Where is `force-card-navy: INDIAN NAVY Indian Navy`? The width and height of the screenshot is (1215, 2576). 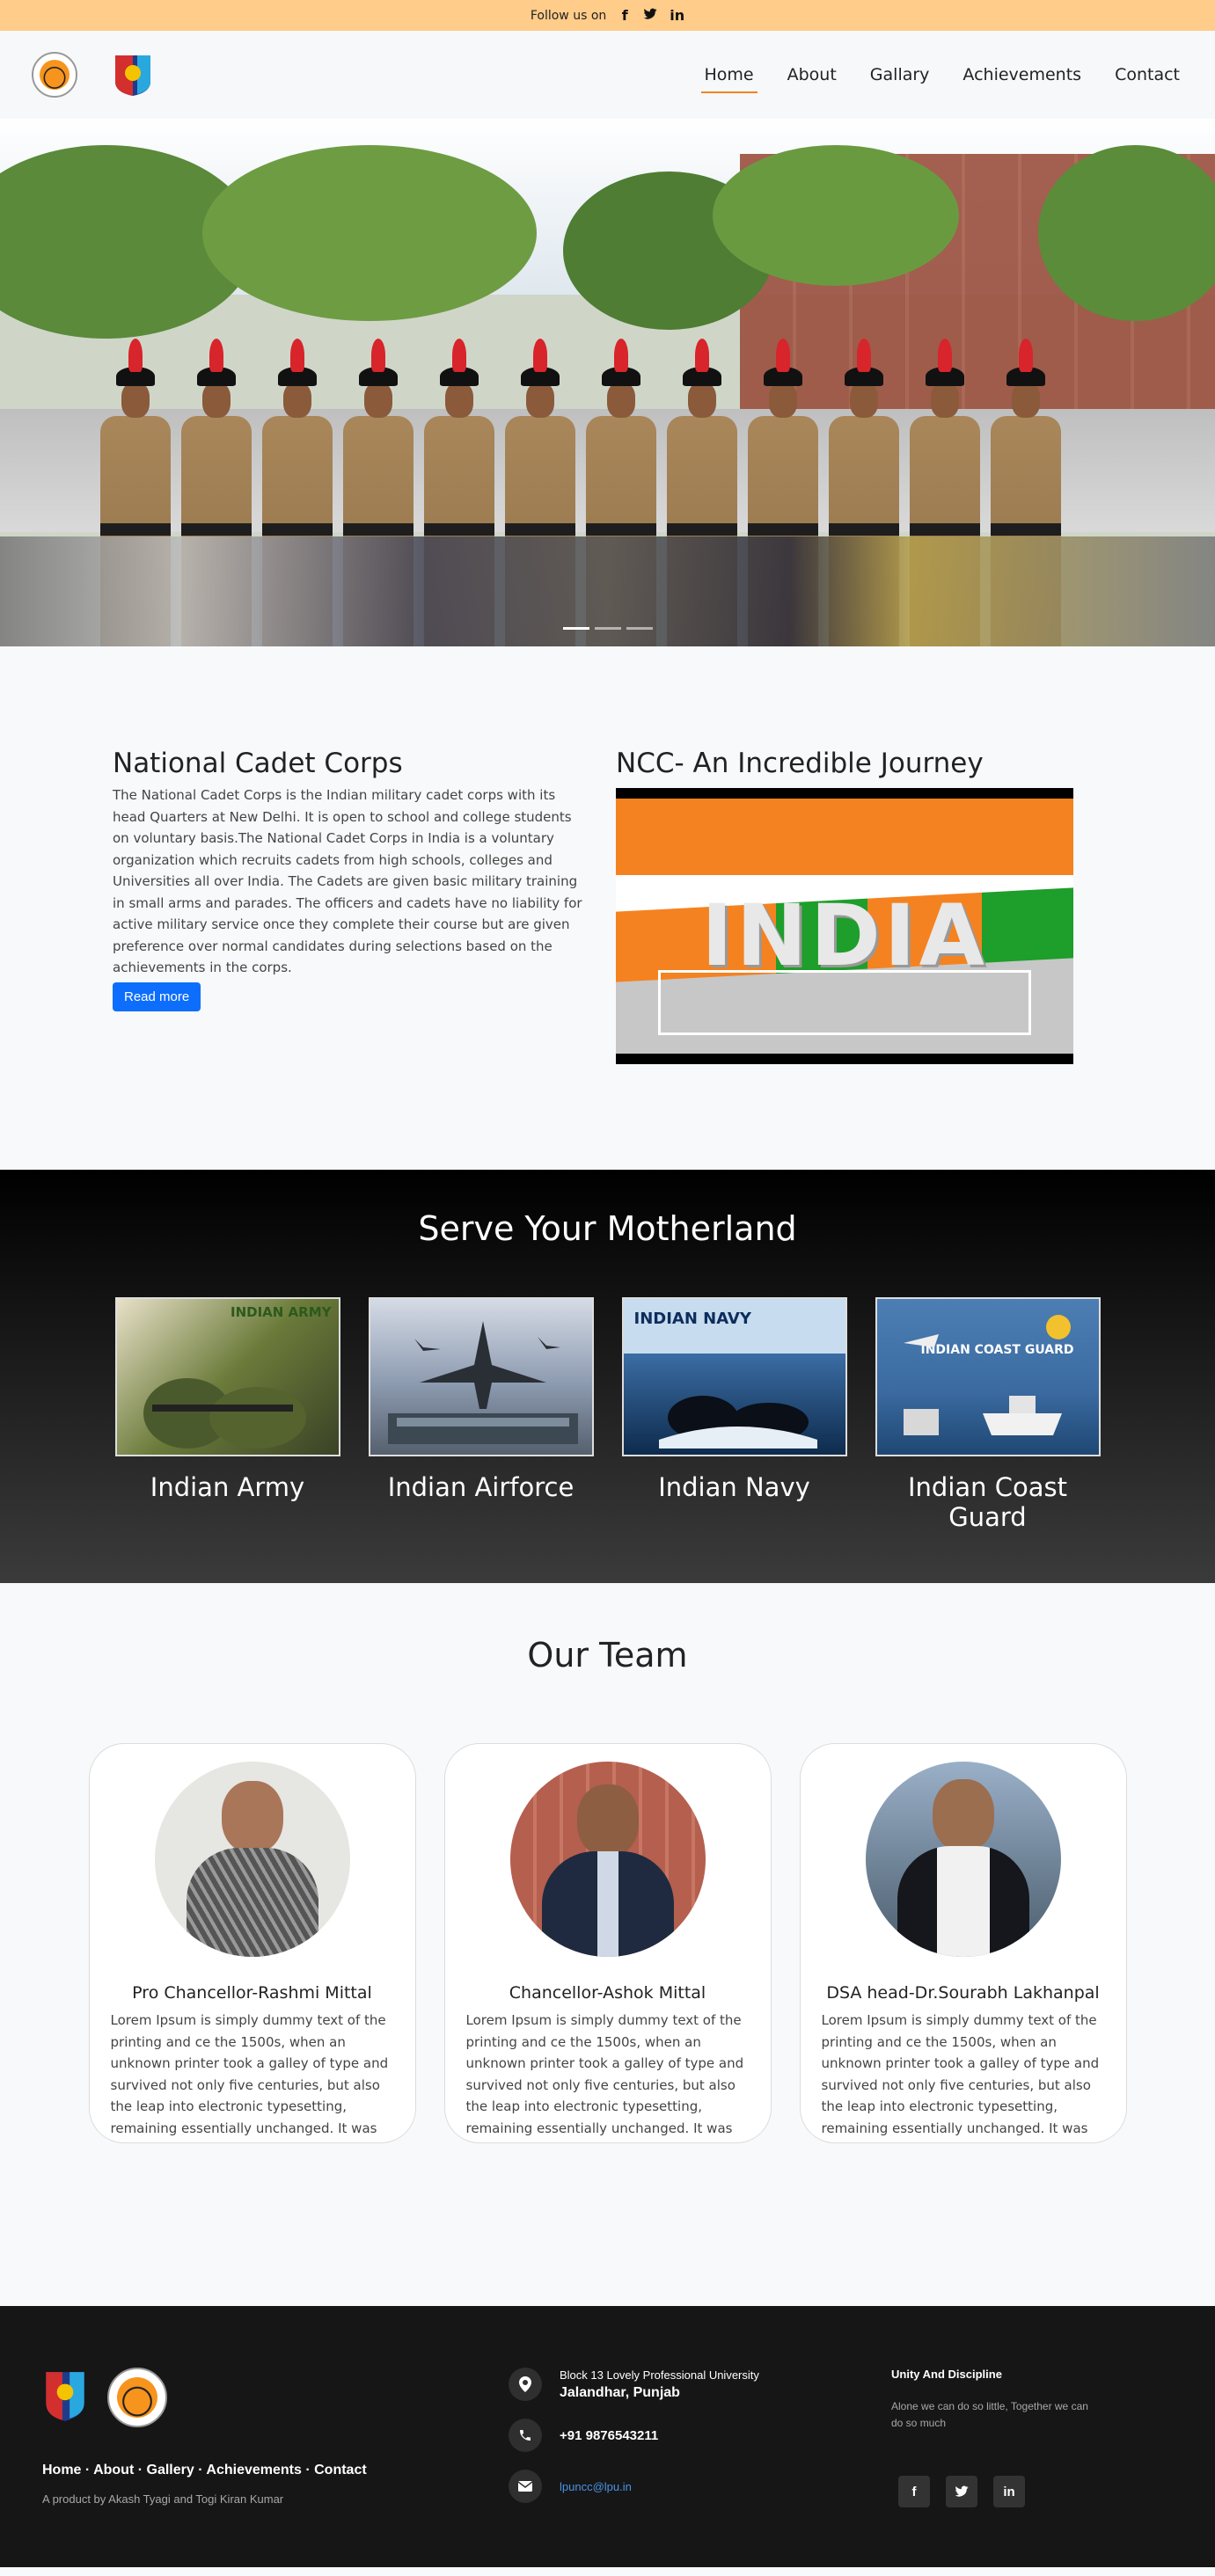 force-card-navy: INDIAN NAVY Indian Navy is located at coordinates (734, 1414).